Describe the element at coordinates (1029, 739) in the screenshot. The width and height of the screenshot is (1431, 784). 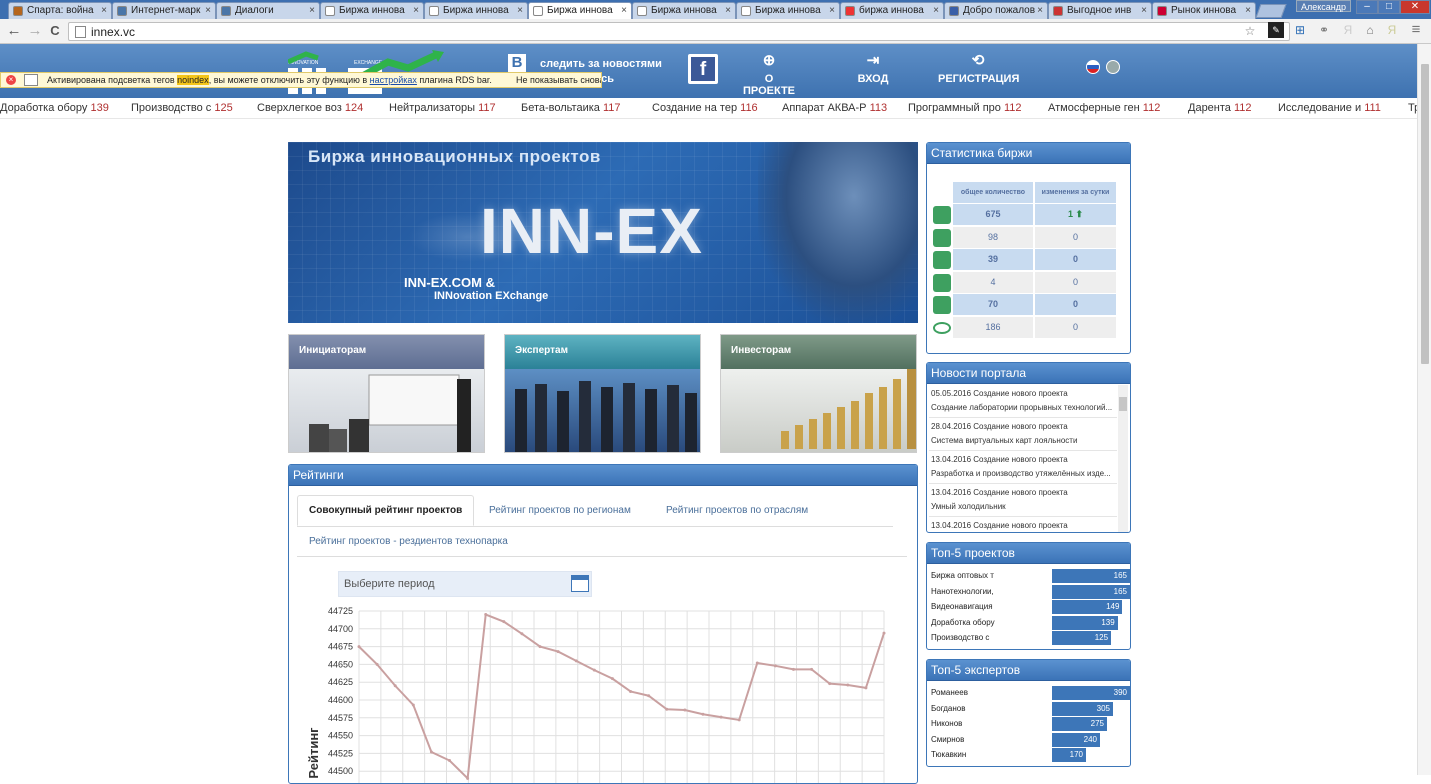
I see `top-list-row: Смирнов 240` at that location.